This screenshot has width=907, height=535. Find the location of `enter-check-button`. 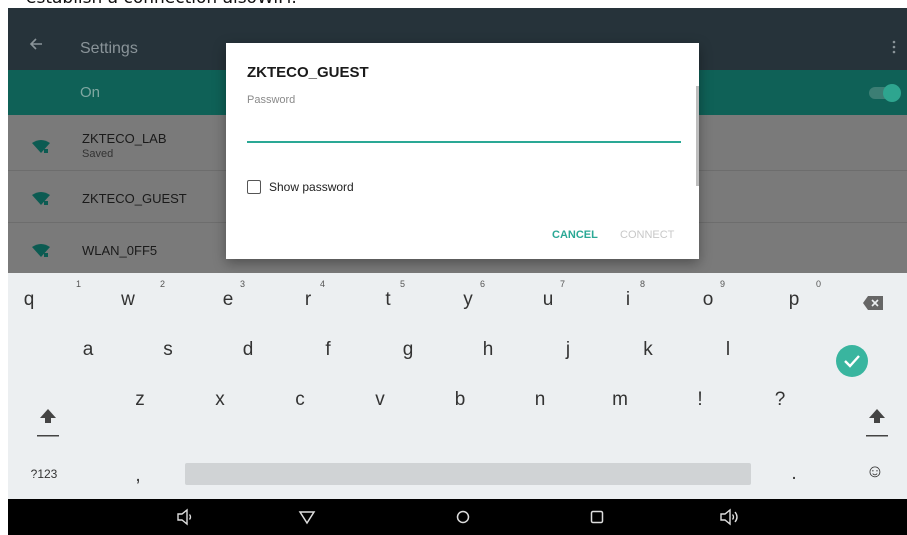

enter-check-button is located at coordinates (852, 361).